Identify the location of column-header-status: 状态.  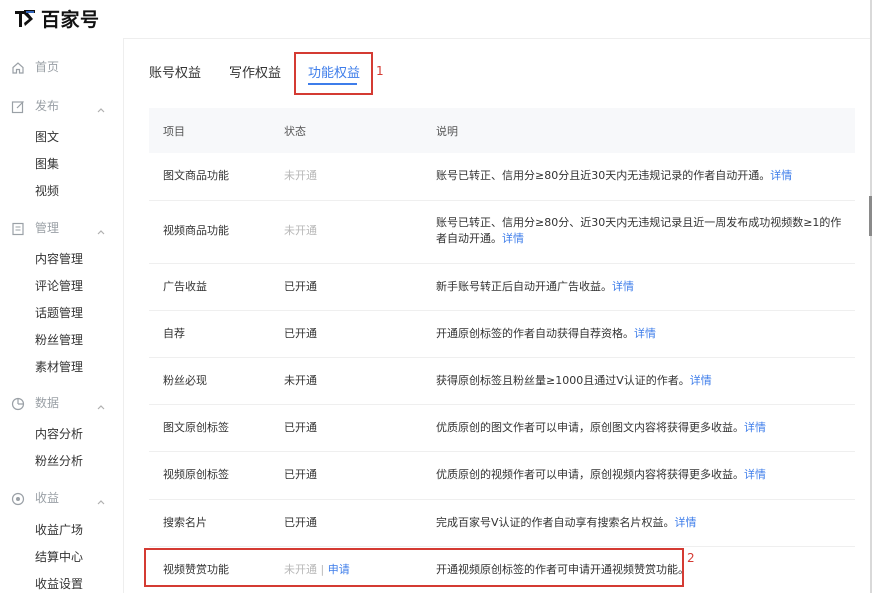
(295, 131).